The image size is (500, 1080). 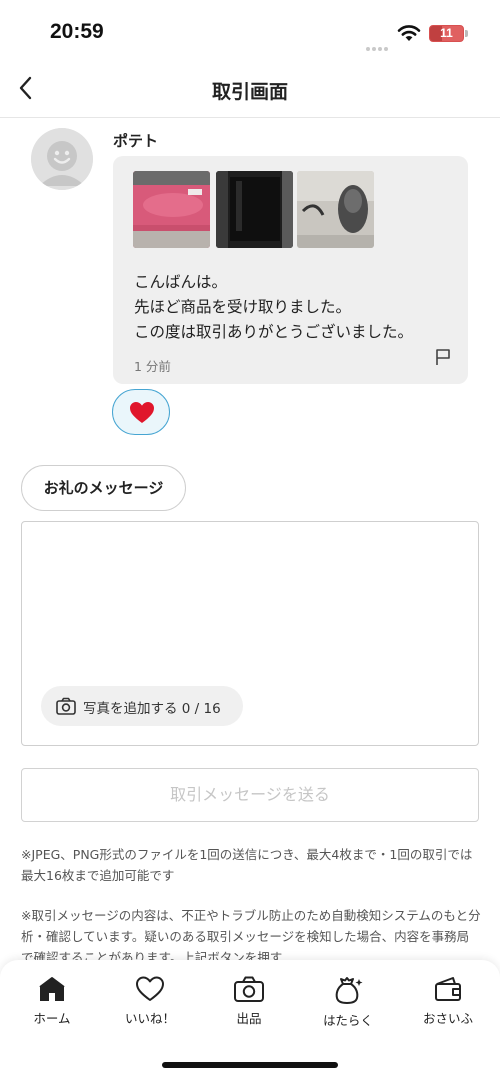 What do you see at coordinates (466, 33) in the screenshot?
I see `battery-tip` at bounding box center [466, 33].